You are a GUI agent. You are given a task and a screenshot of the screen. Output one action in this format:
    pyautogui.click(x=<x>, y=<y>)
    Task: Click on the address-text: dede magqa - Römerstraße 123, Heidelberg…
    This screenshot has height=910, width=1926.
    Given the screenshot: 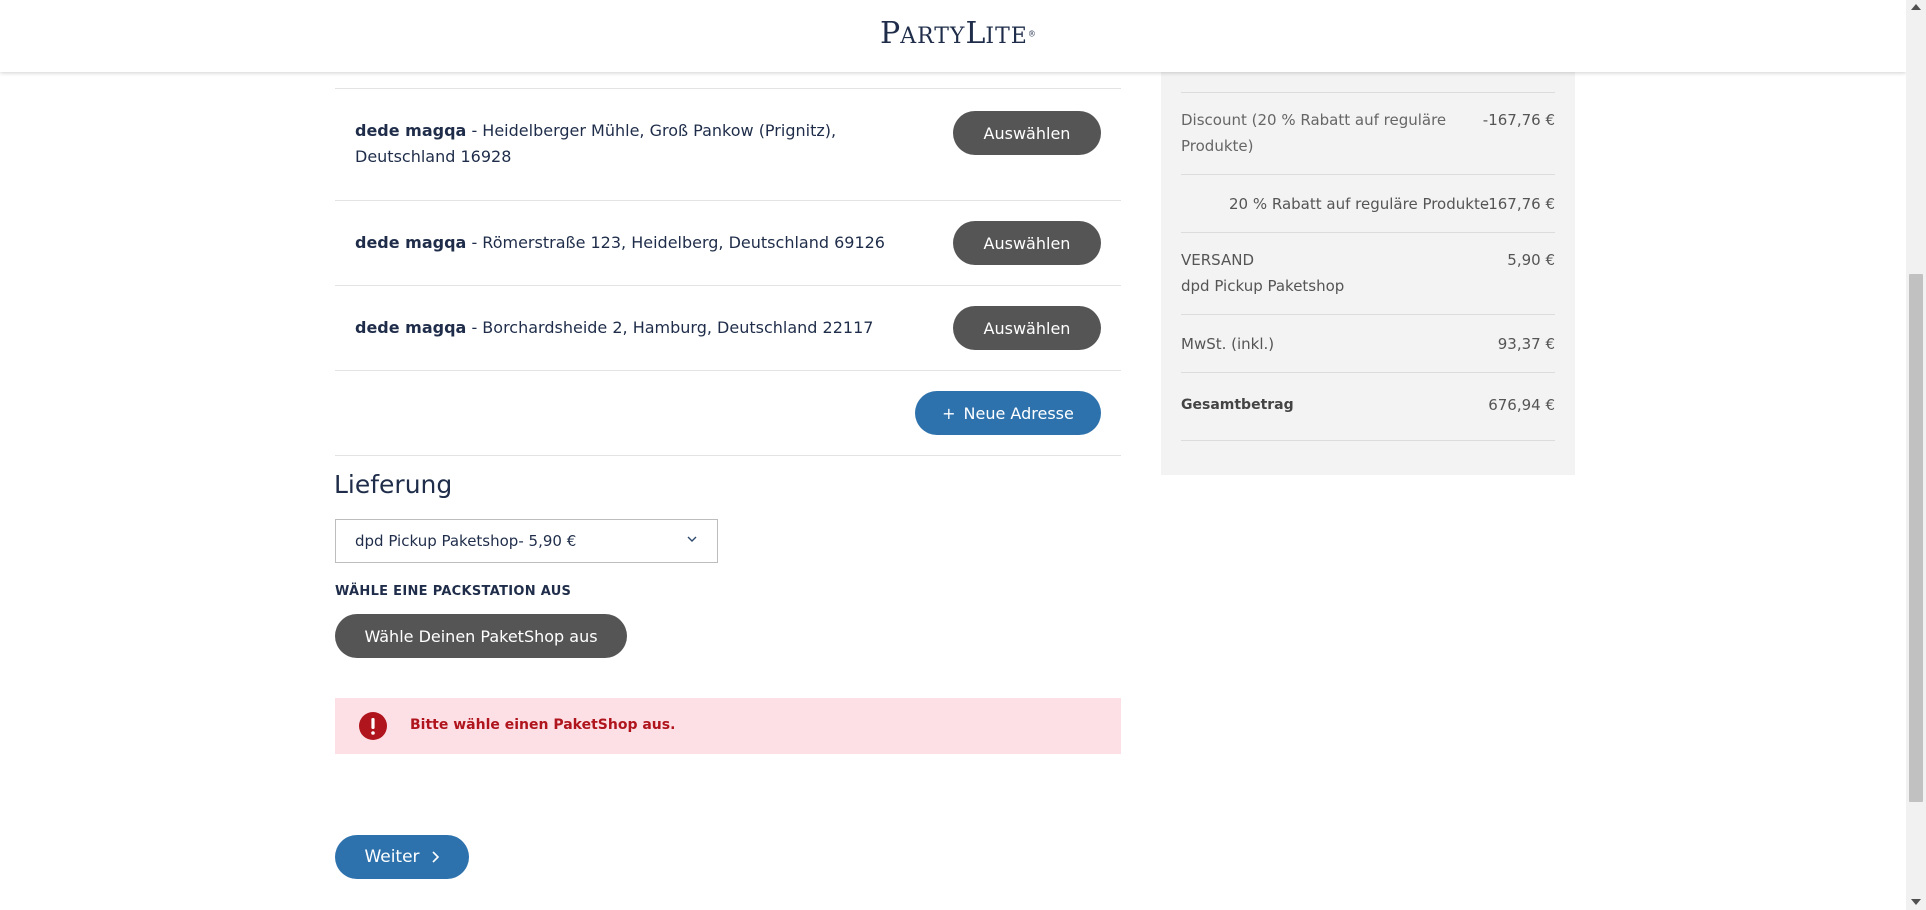 What is the action you would take?
    pyautogui.click(x=635, y=243)
    